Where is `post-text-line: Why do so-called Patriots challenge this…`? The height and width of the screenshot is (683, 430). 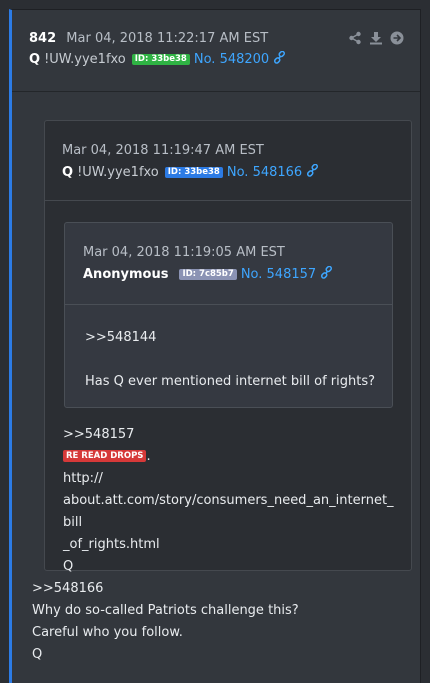
post-text-line: Why do so-called Patriots challenge this… is located at coordinates (165, 610).